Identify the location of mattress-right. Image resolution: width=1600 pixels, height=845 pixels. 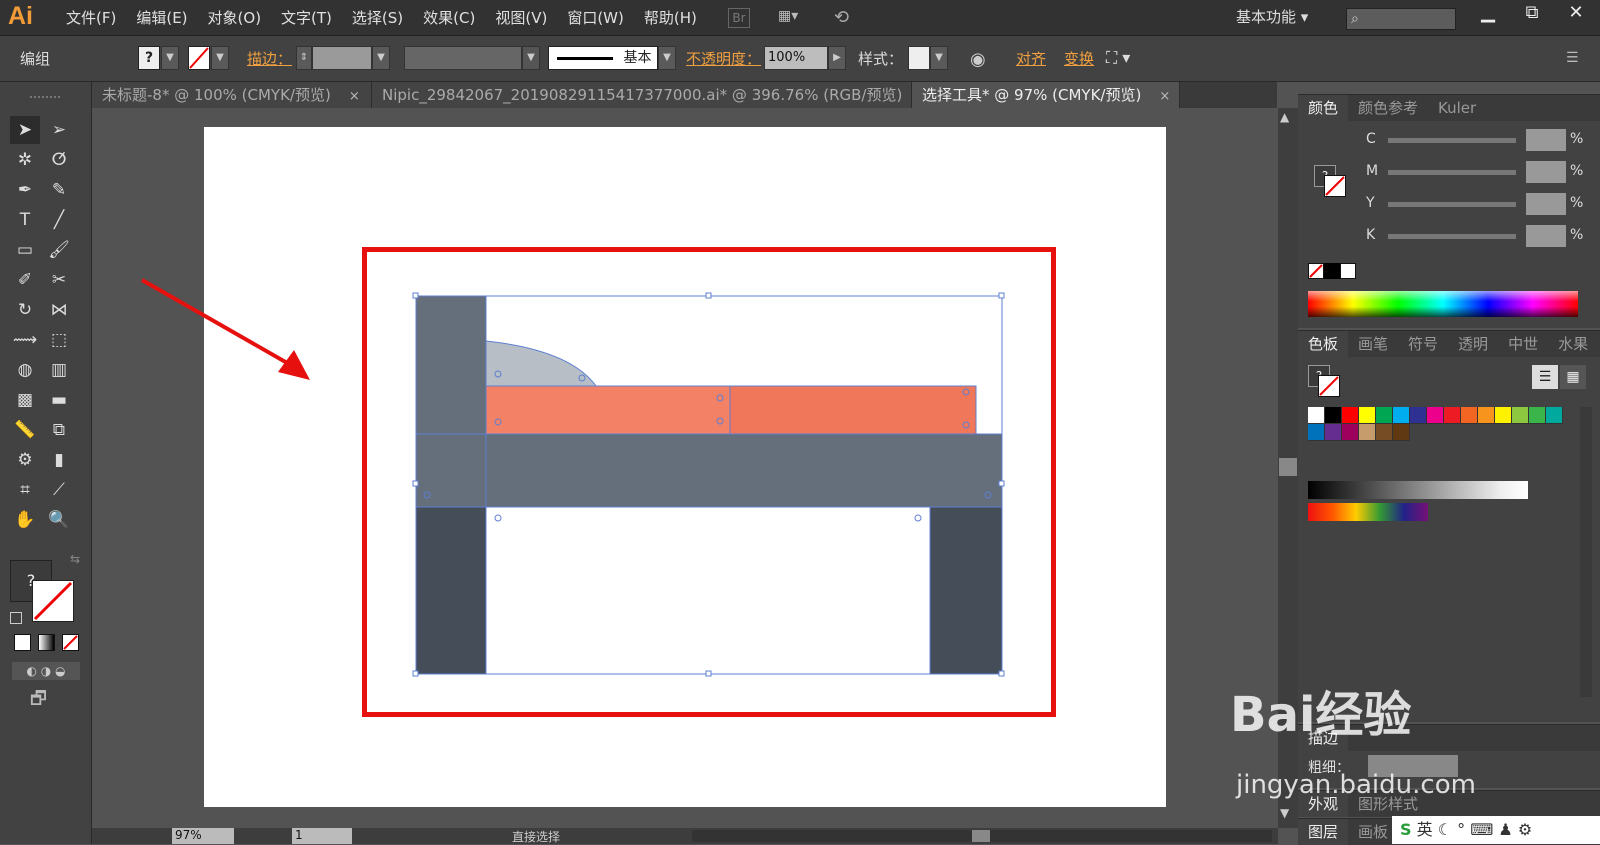
(853, 410).